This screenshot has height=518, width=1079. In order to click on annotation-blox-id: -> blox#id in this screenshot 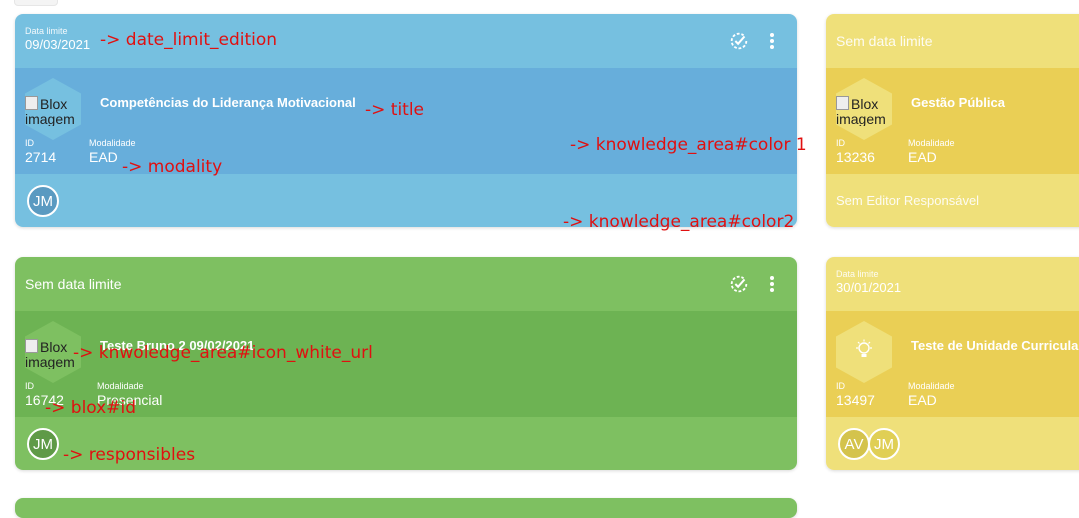, I will do `click(90, 408)`.